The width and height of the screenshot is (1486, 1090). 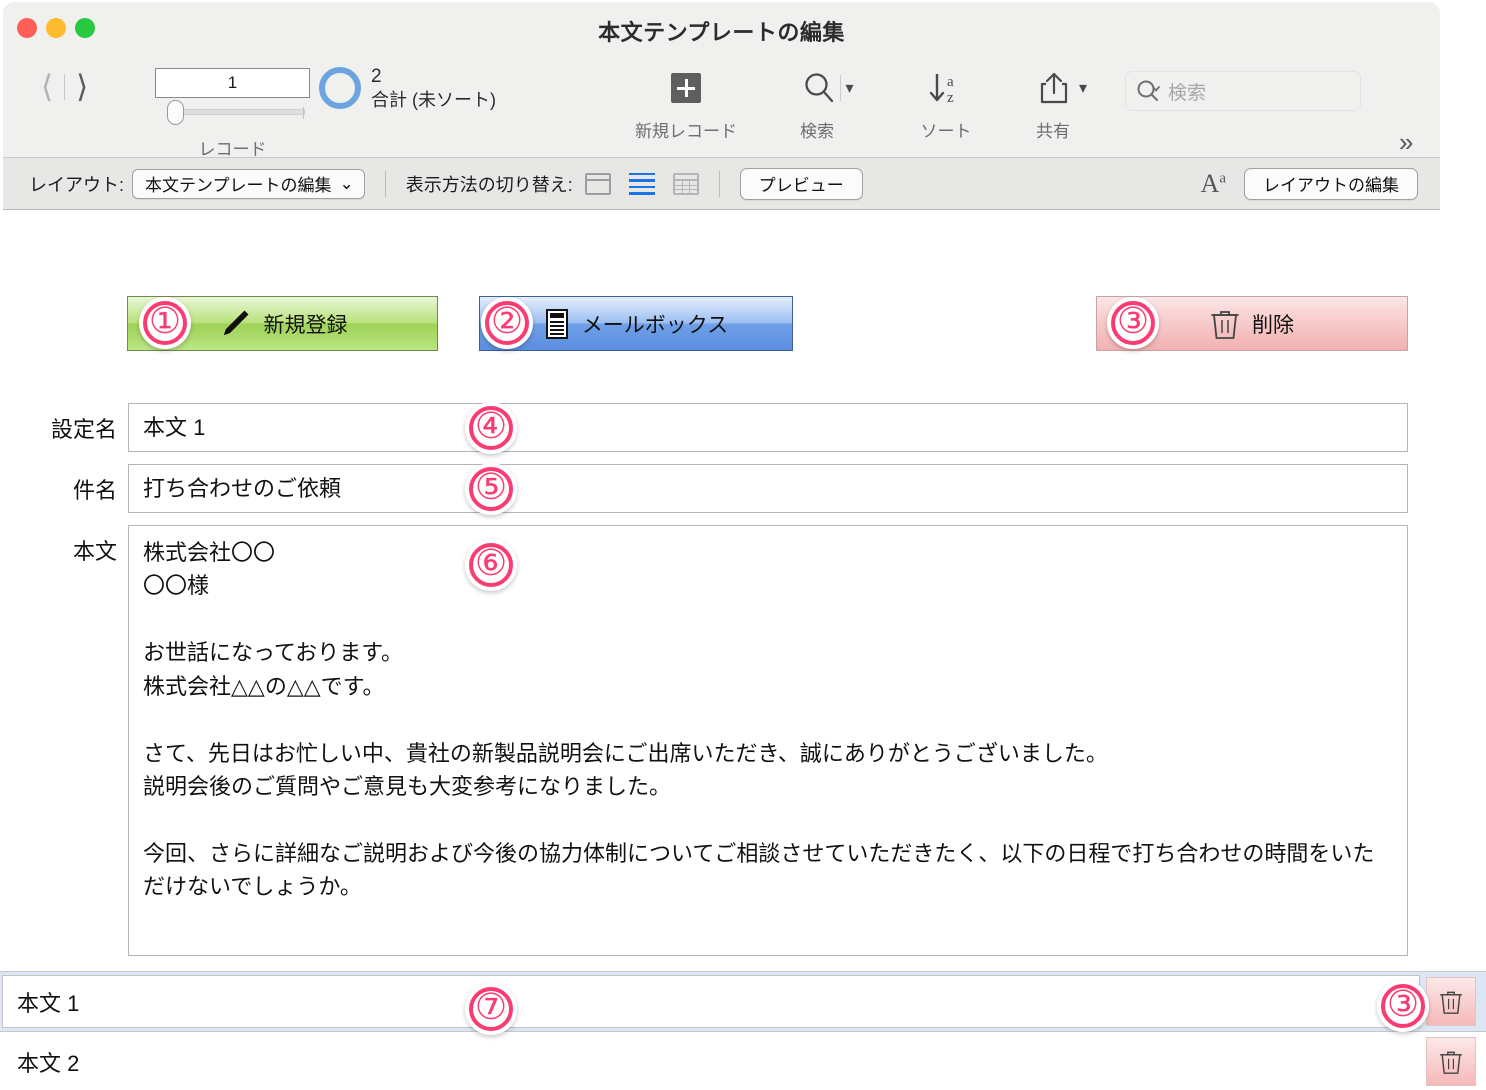 I want to click on list-view-icon, so click(x=641, y=183).